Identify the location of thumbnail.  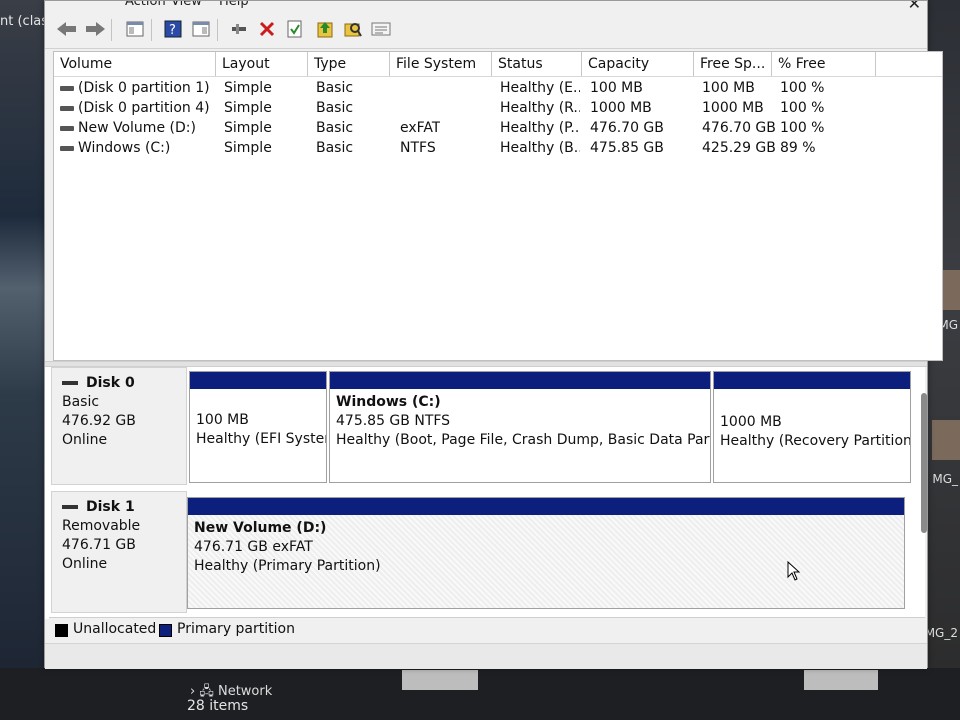
(946, 440).